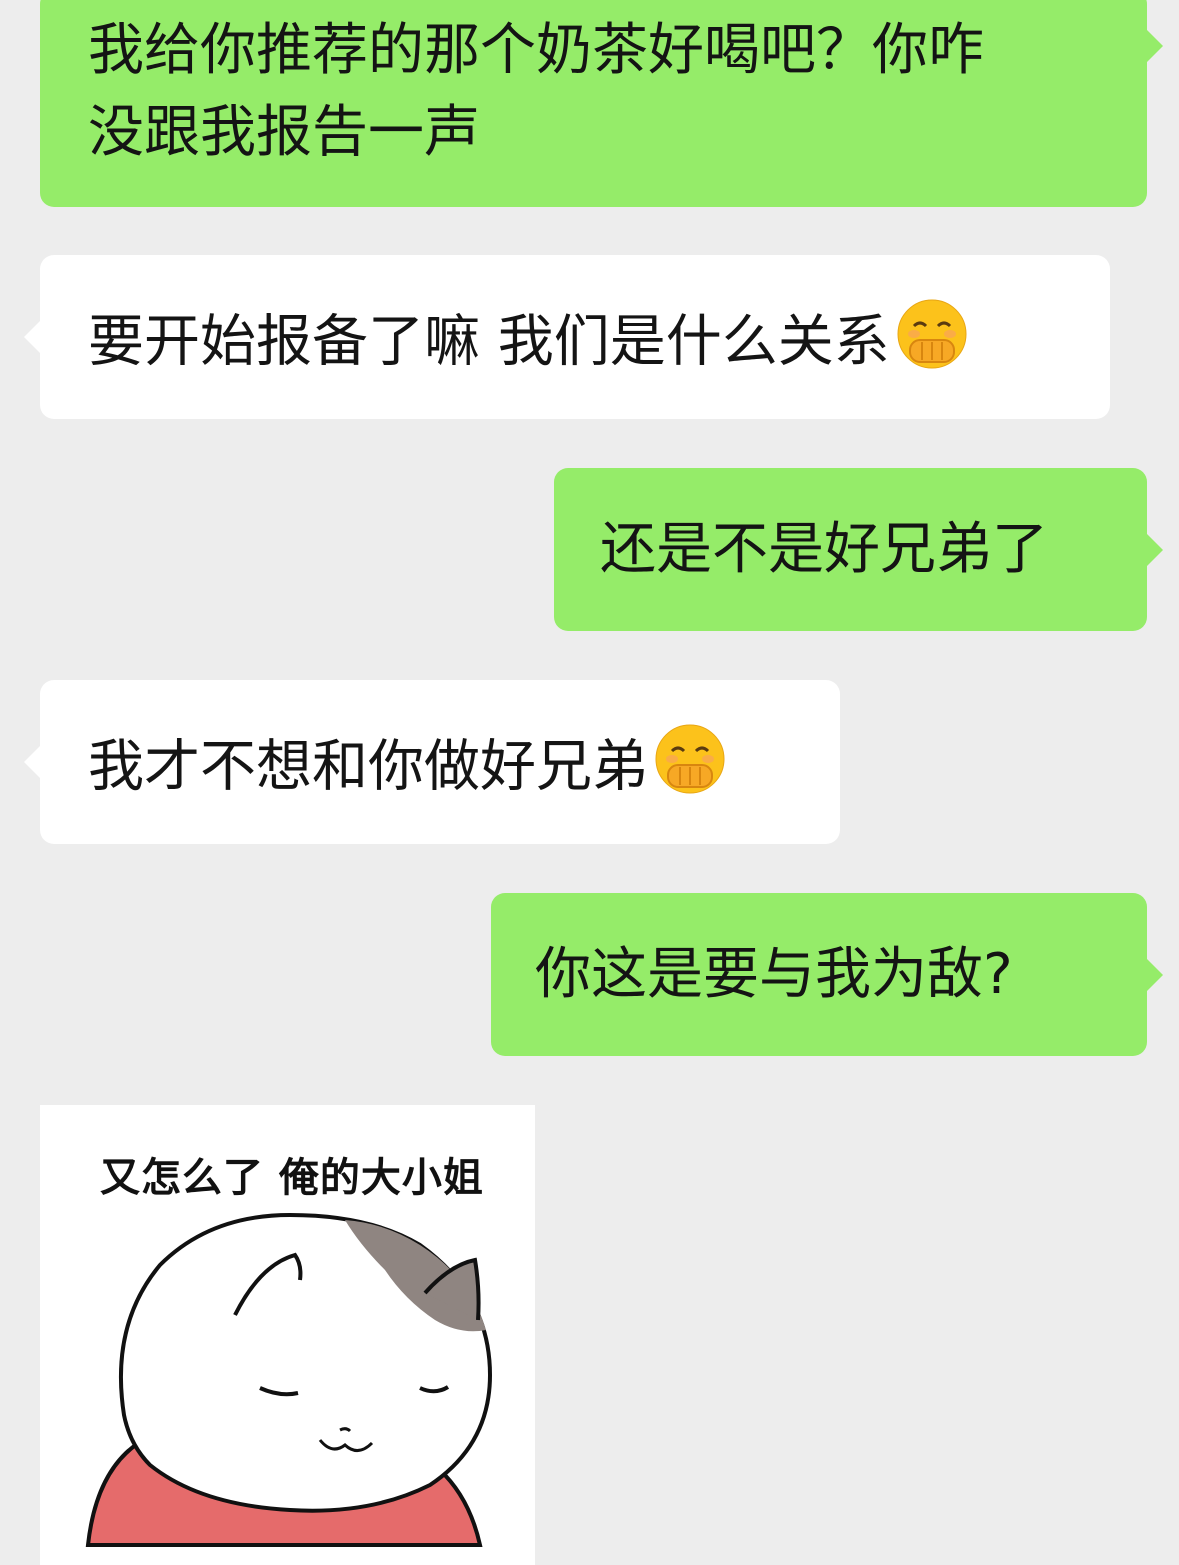 This screenshot has width=1179, height=1565. I want to click on message-bubble-sent: 你这是要与我为敌?, so click(827, 974).